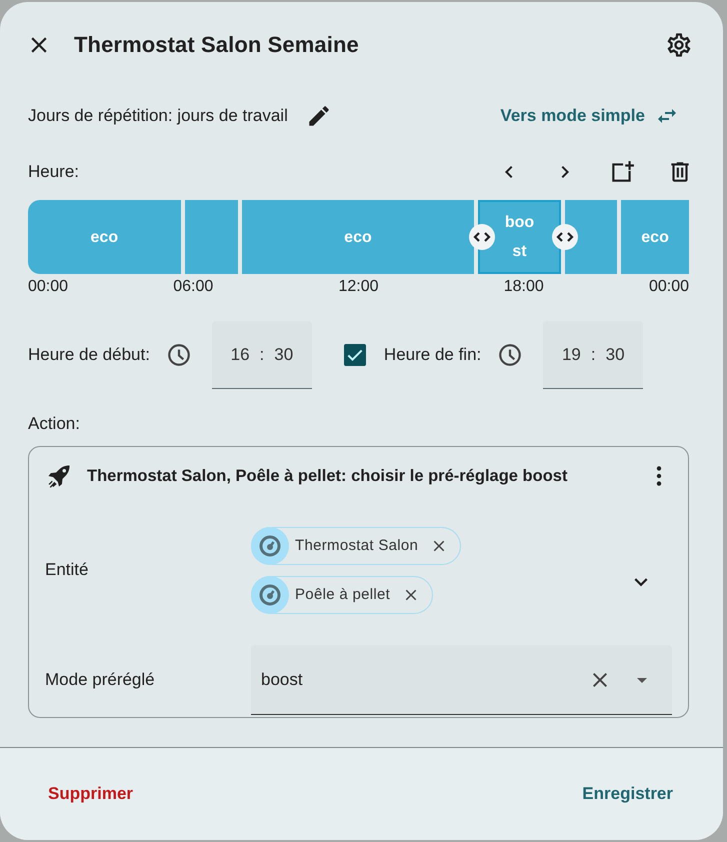 This screenshot has width=727, height=842. Describe the element at coordinates (158, 116) in the screenshot. I see `repeat-days-label: Jours de répétition: jours de travail` at that location.